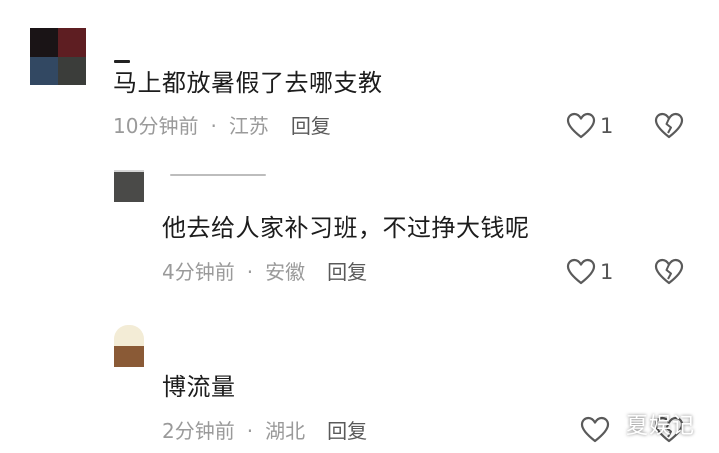  What do you see at coordinates (264, 431) in the screenshot?
I see `comment-meta: 2分钟前 · 湖北 回复` at bounding box center [264, 431].